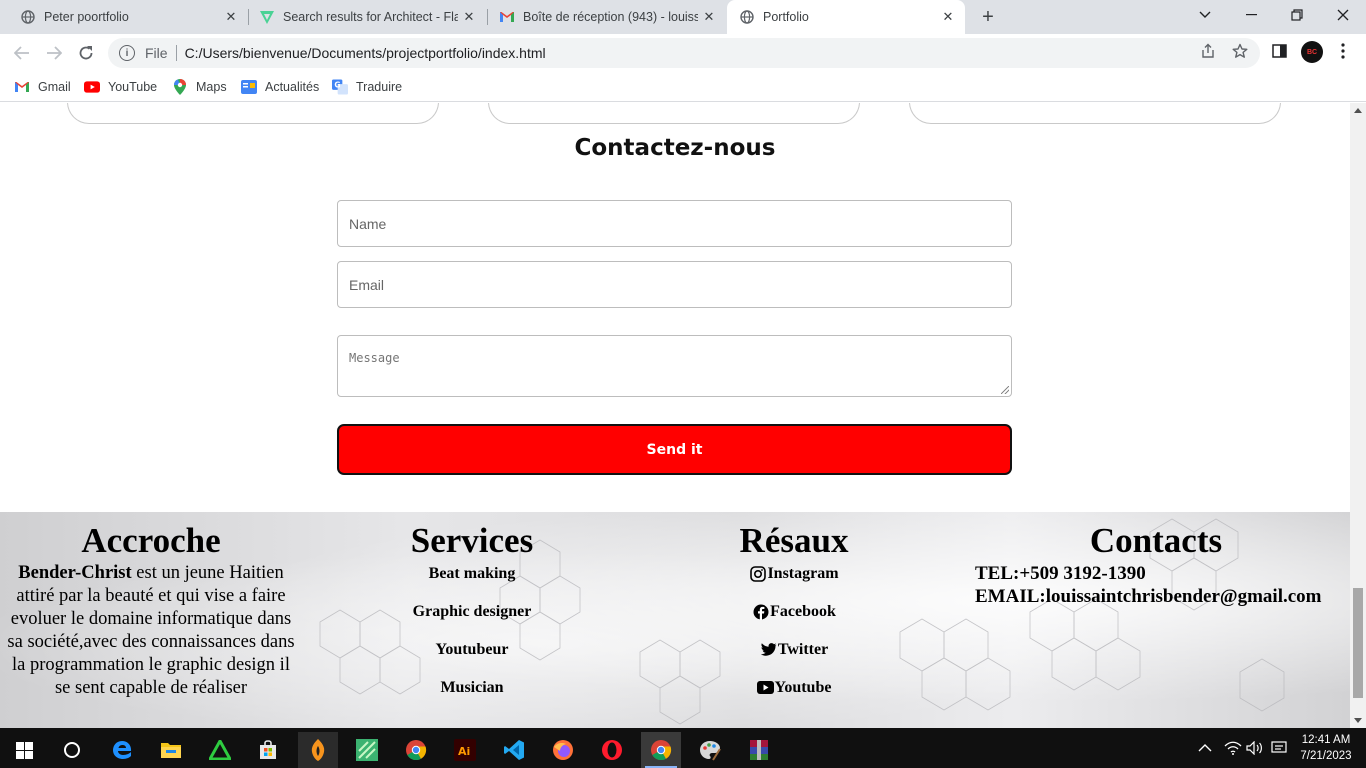  I want to click on scrollbar-thumb, so click(1358, 643).